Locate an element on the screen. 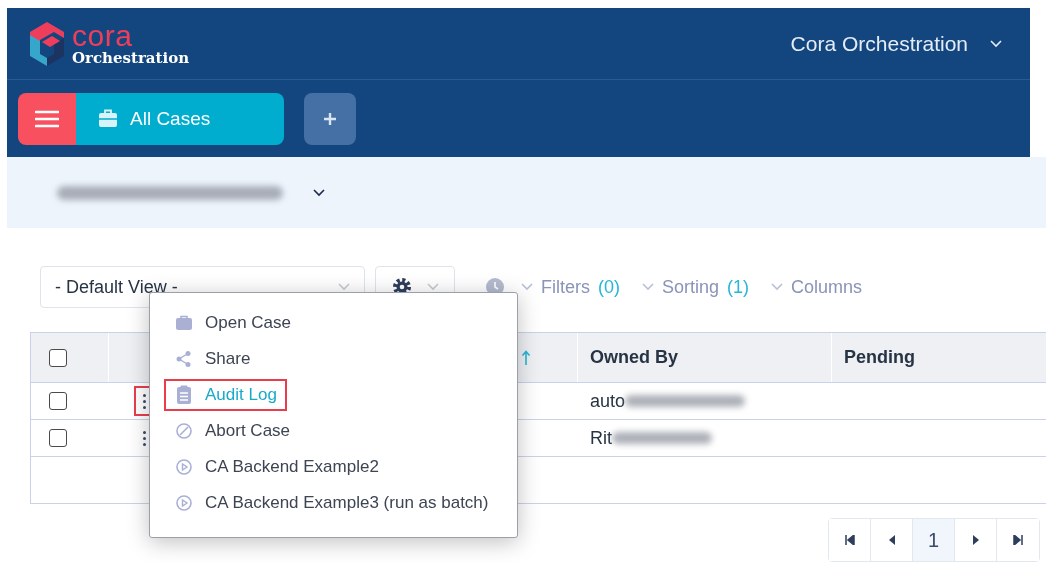 This screenshot has width=1046, height=563. sort-ascending-icon is located at coordinates (526, 357).